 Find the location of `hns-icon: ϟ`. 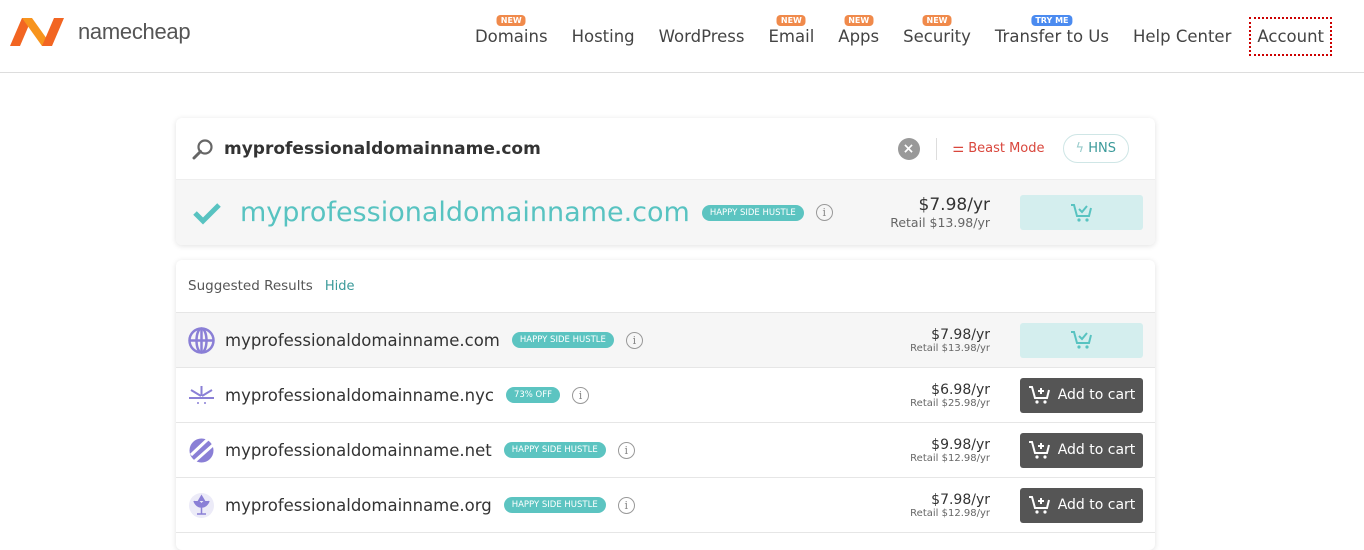

hns-icon: ϟ is located at coordinates (1080, 148).